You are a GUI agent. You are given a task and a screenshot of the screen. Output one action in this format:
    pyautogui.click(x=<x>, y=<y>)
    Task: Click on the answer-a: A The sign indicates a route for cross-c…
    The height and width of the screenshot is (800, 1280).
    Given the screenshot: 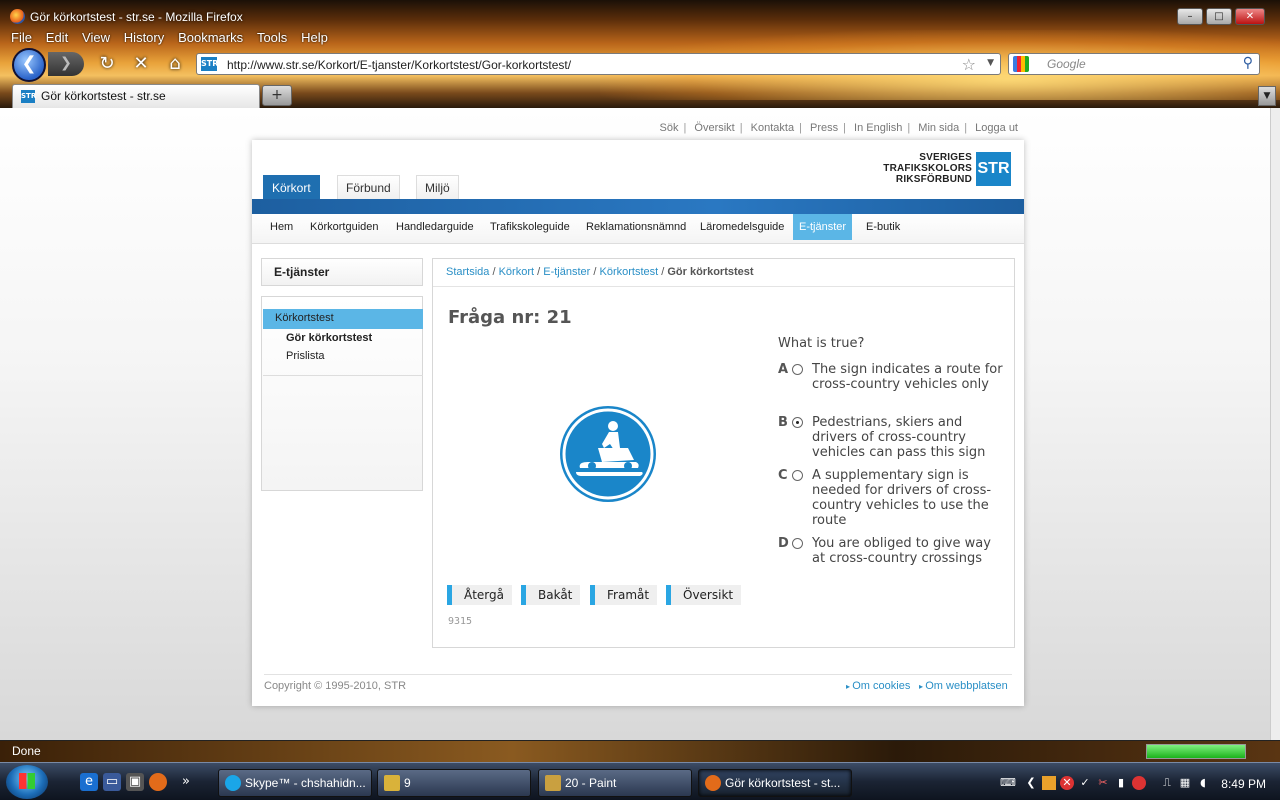 What is the action you would take?
    pyautogui.click(x=890, y=377)
    